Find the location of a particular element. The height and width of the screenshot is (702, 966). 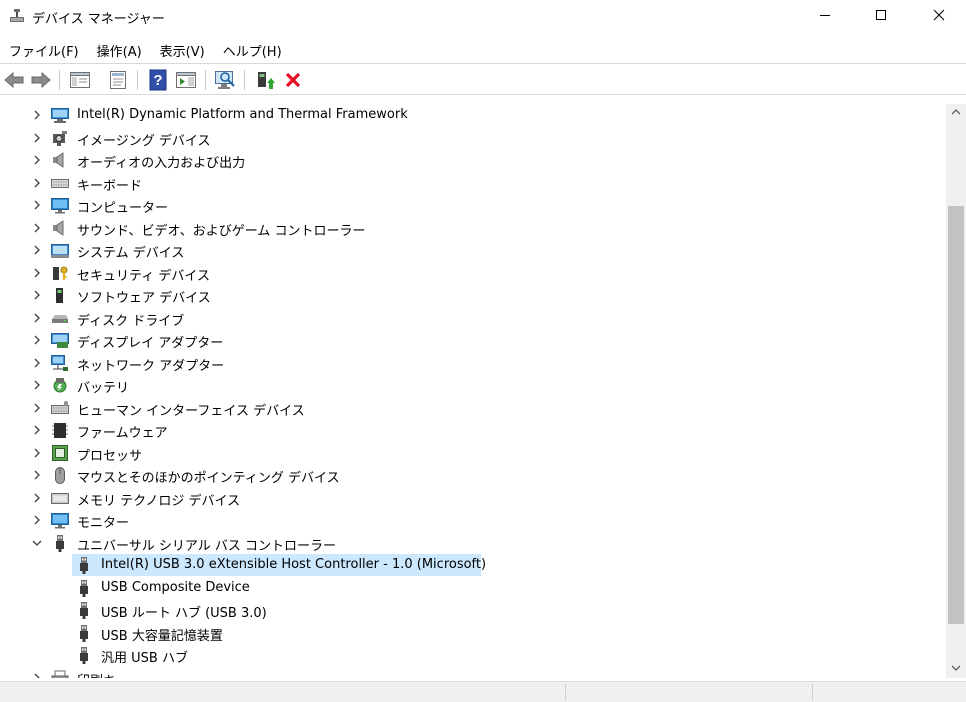

menu-view: 表示(V) is located at coordinates (182, 50).